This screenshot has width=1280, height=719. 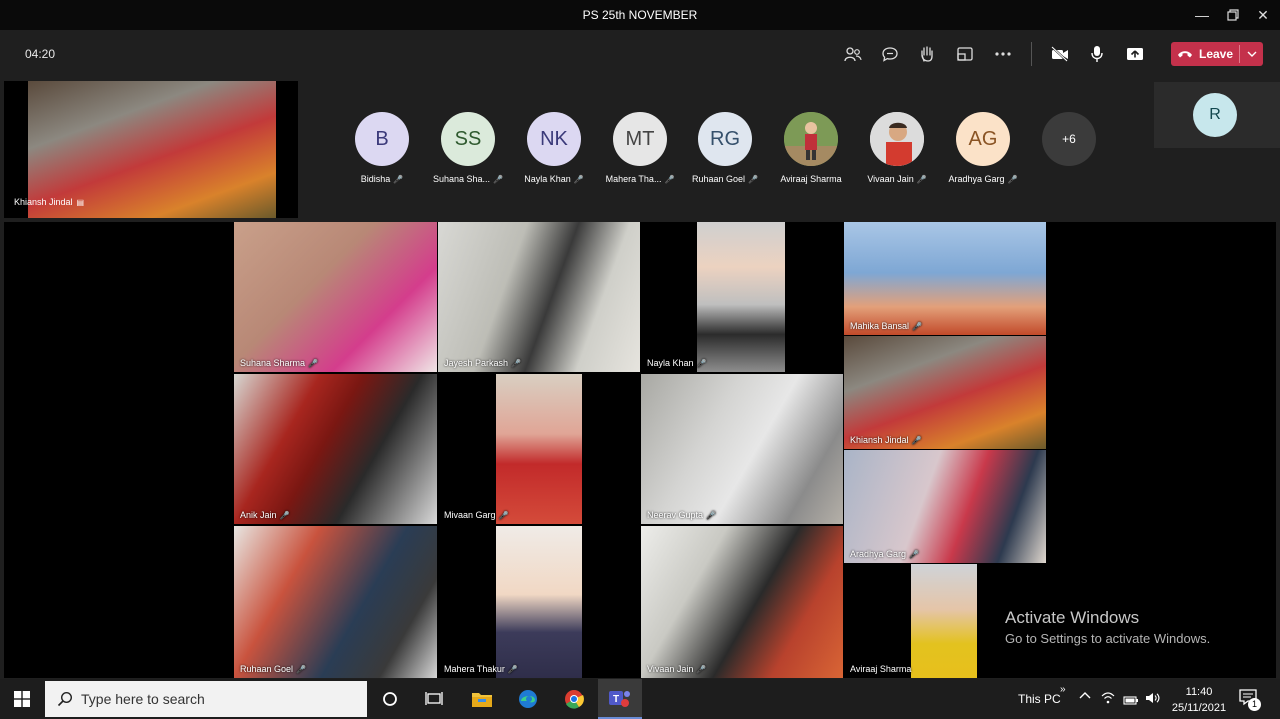 I want to click on taskbar-search-box: Type here to search, so click(x=206, y=699).